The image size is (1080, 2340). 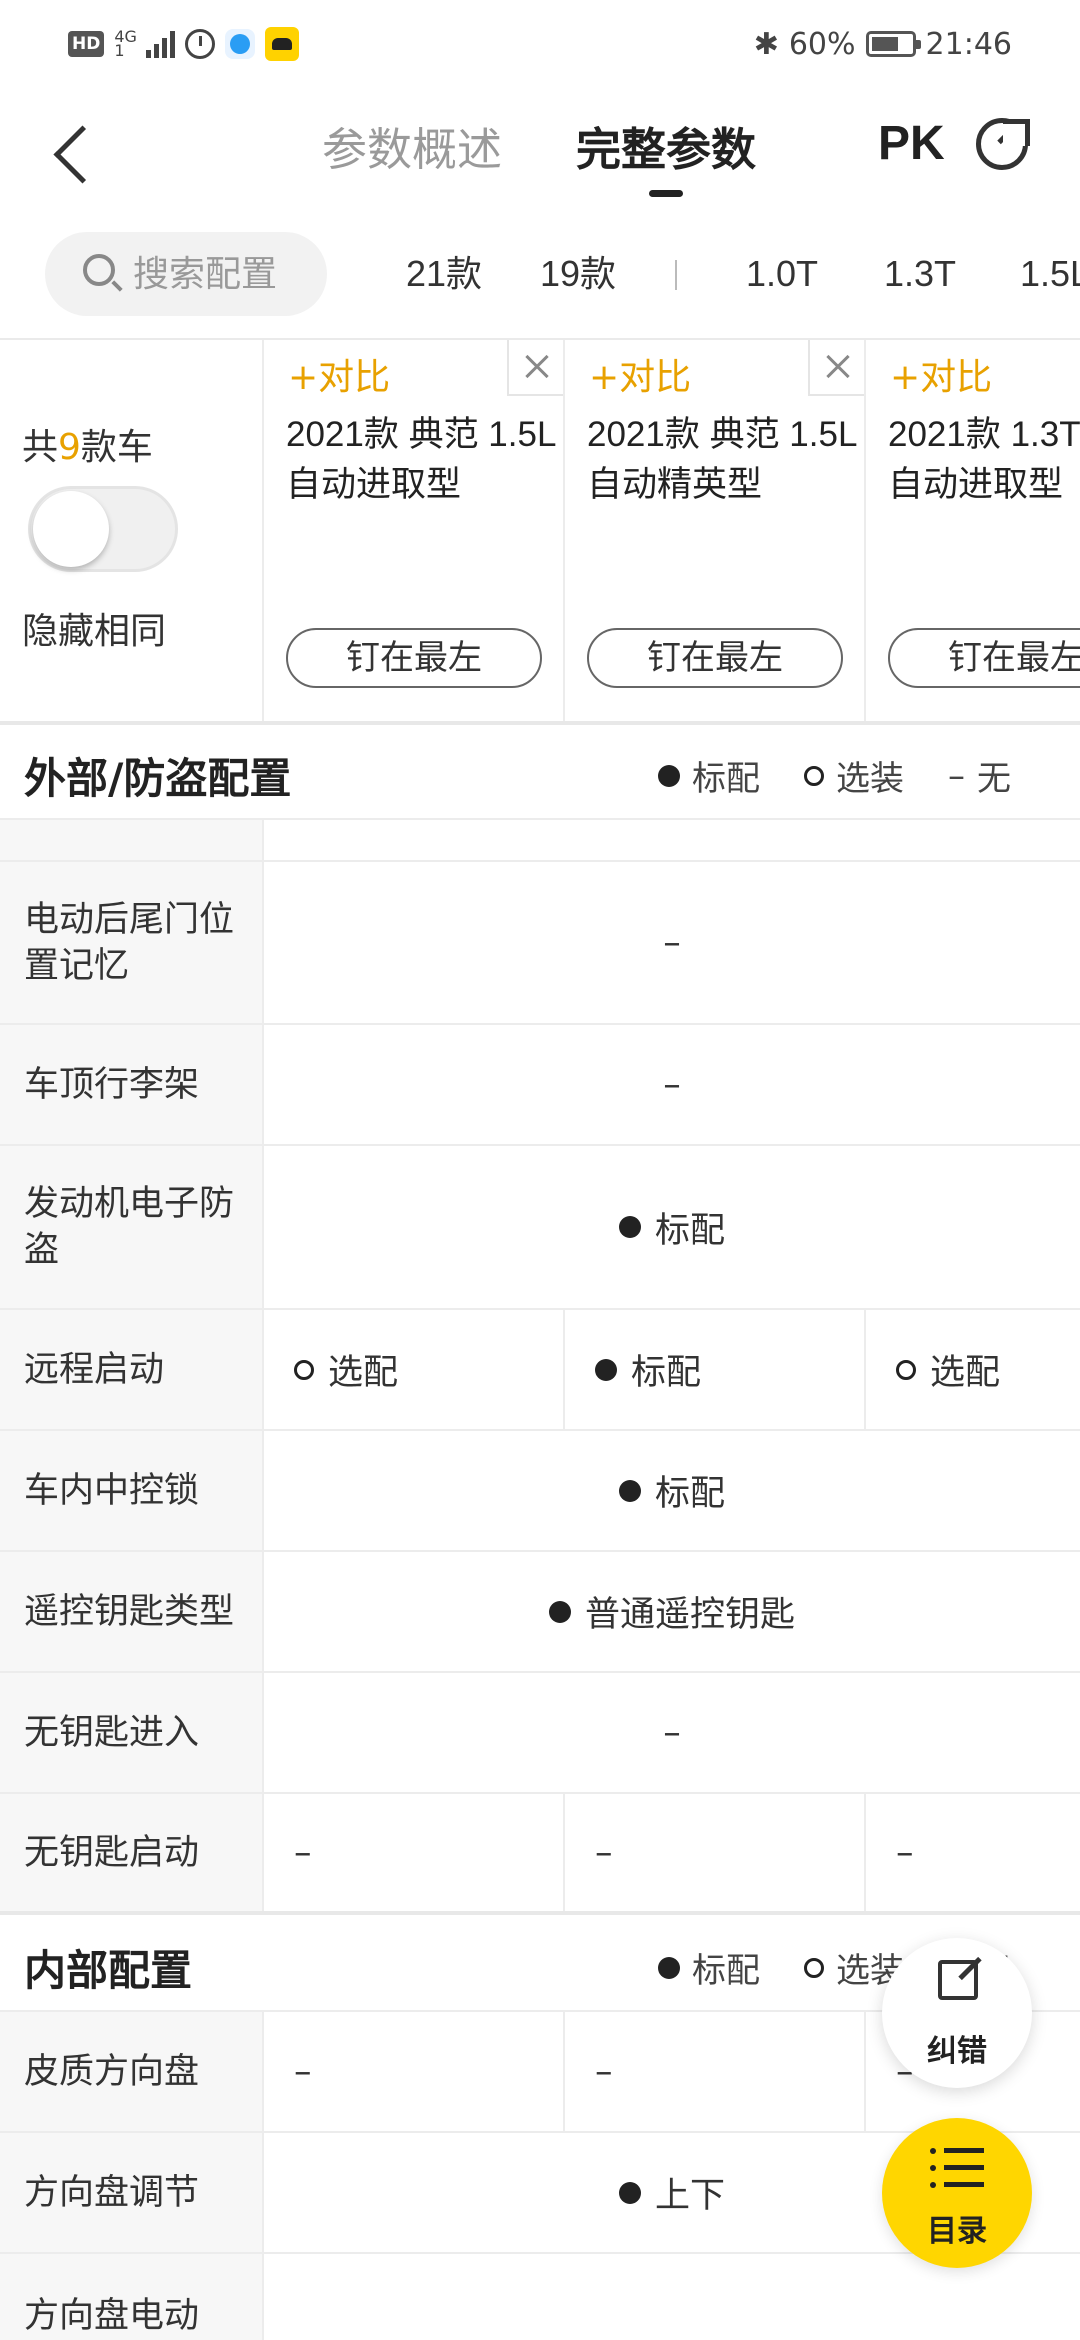 I want to click on row-label: 无钥匙进入, so click(x=132, y=1732).